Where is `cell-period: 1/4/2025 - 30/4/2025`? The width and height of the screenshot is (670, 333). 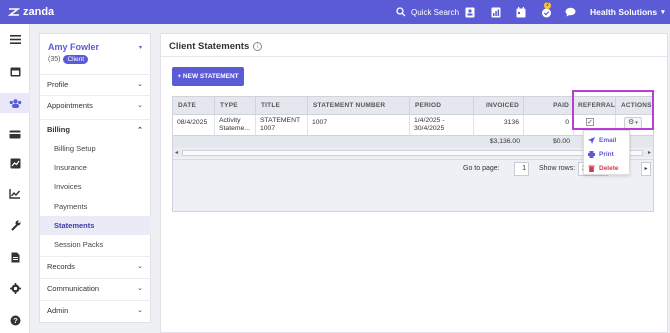 cell-period: 1/4/2025 - 30/4/2025 is located at coordinates (442, 125).